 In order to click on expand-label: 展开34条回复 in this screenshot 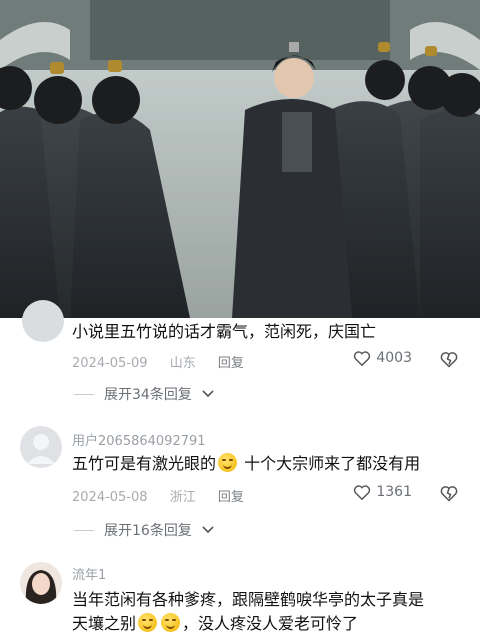, I will do `click(148, 395)`.